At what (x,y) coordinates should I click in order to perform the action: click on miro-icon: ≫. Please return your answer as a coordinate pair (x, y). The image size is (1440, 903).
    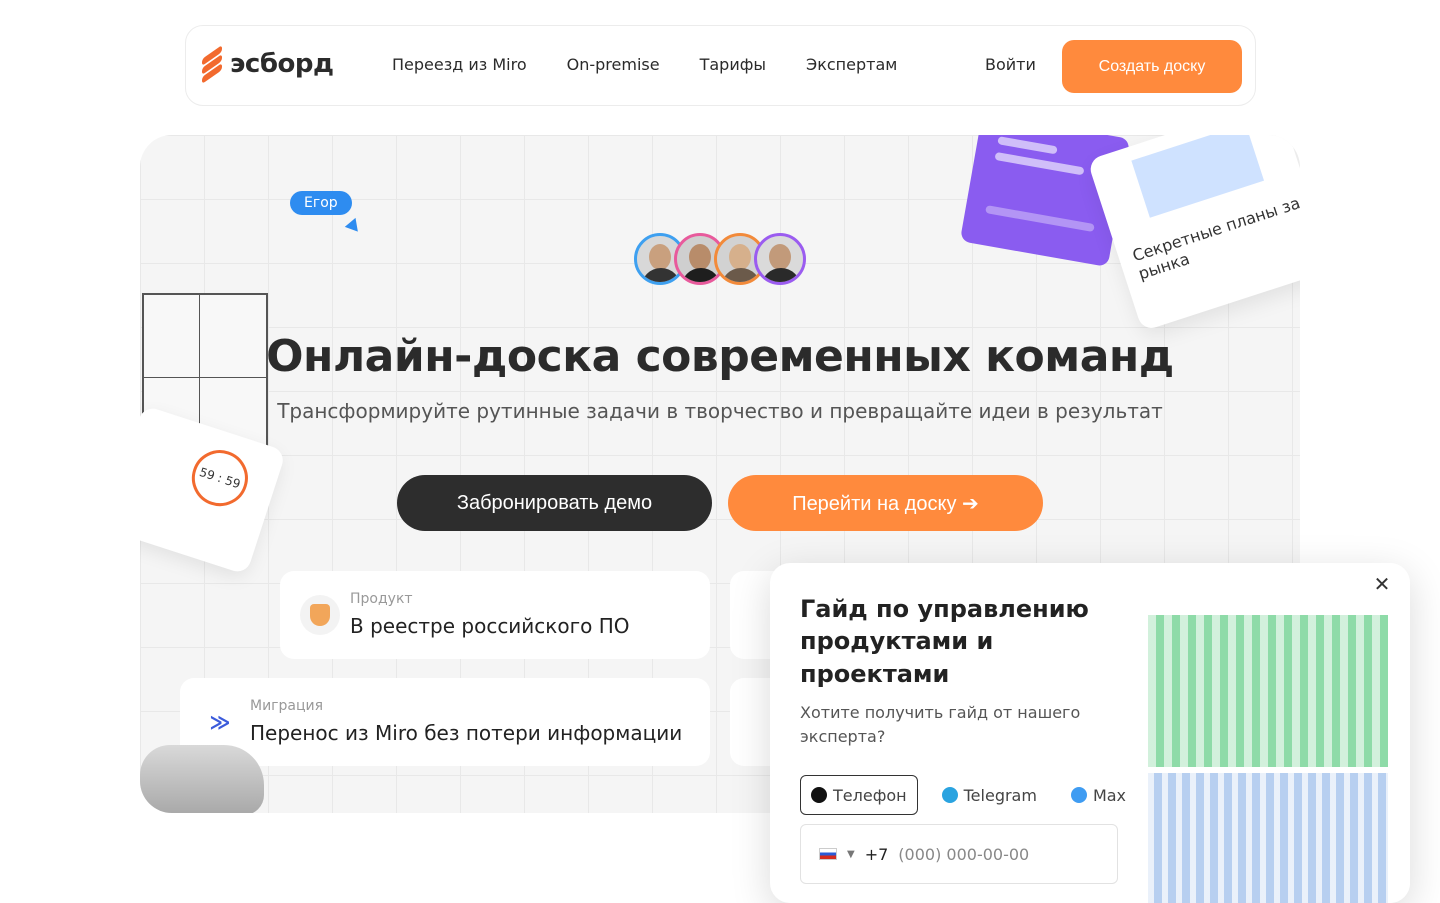
    Looking at the image, I should click on (220, 722).